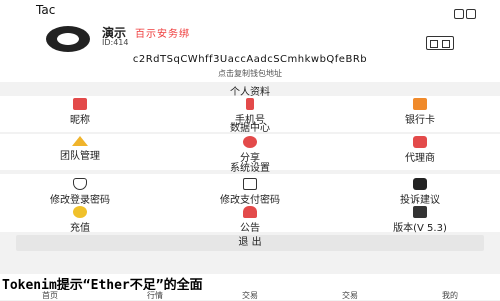 The image size is (500, 301). Describe the element at coordinates (155, 295) in the screenshot. I see `tab-market: 行情` at that location.